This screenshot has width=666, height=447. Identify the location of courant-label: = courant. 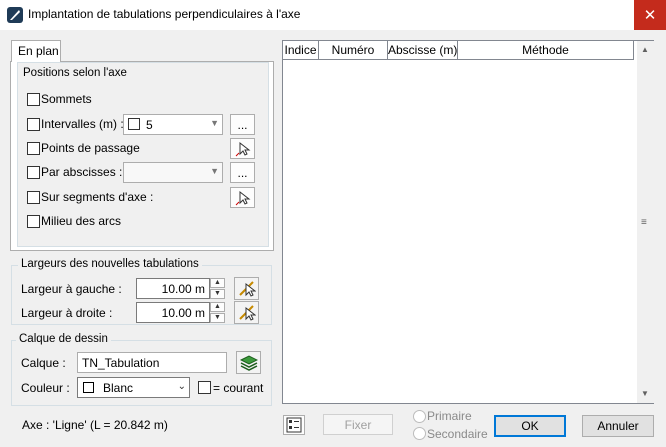
(238, 388).